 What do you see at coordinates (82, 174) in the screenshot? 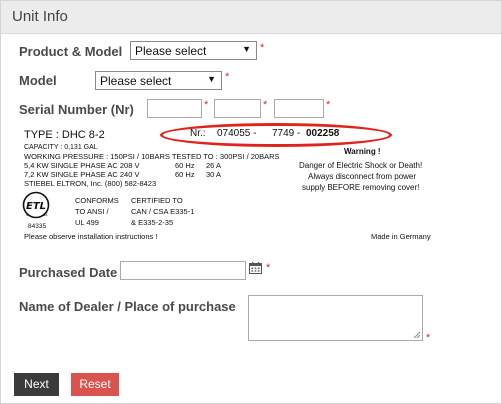
I see `plate-spec2-power: 7,2 KW SINGLE PHASE AC 240 V` at bounding box center [82, 174].